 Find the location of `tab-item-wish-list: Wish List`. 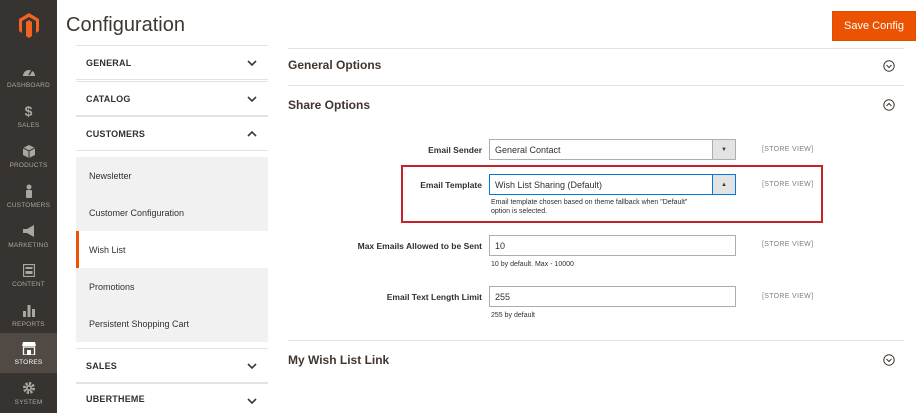

tab-item-wish-list: Wish List is located at coordinates (172, 249).